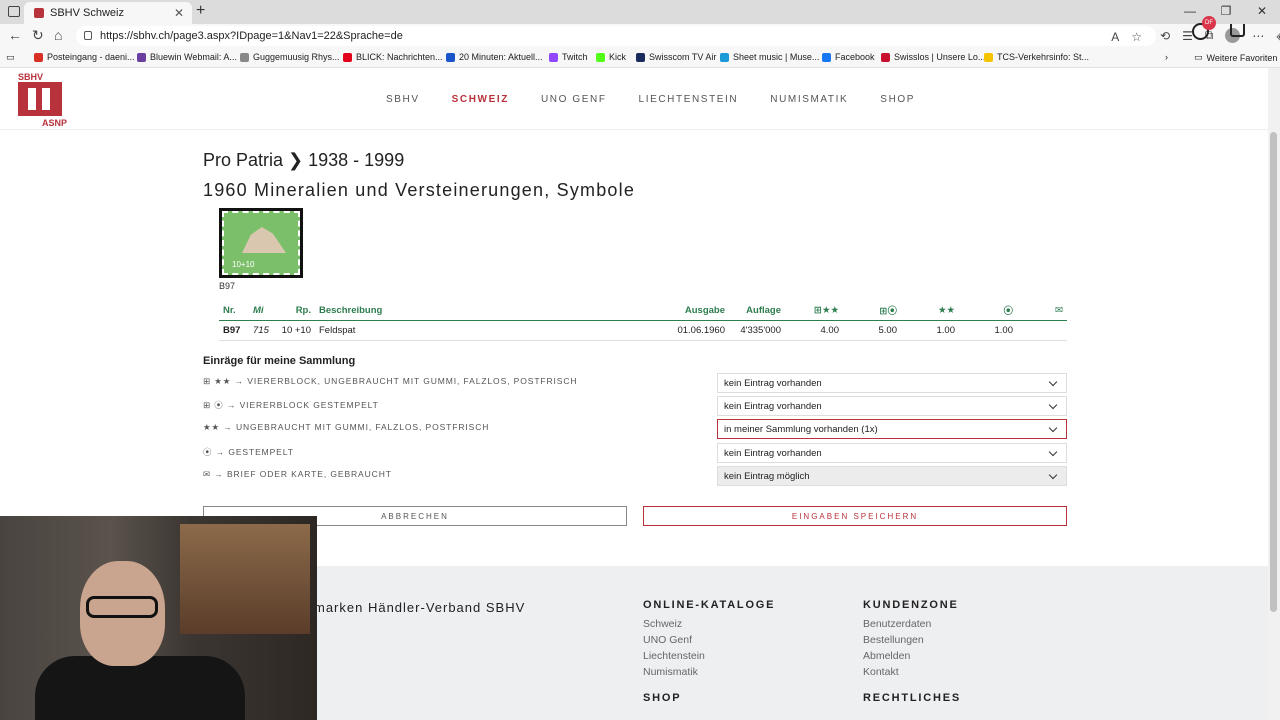  I want to click on col-letter: ✉, so click(1042, 310).